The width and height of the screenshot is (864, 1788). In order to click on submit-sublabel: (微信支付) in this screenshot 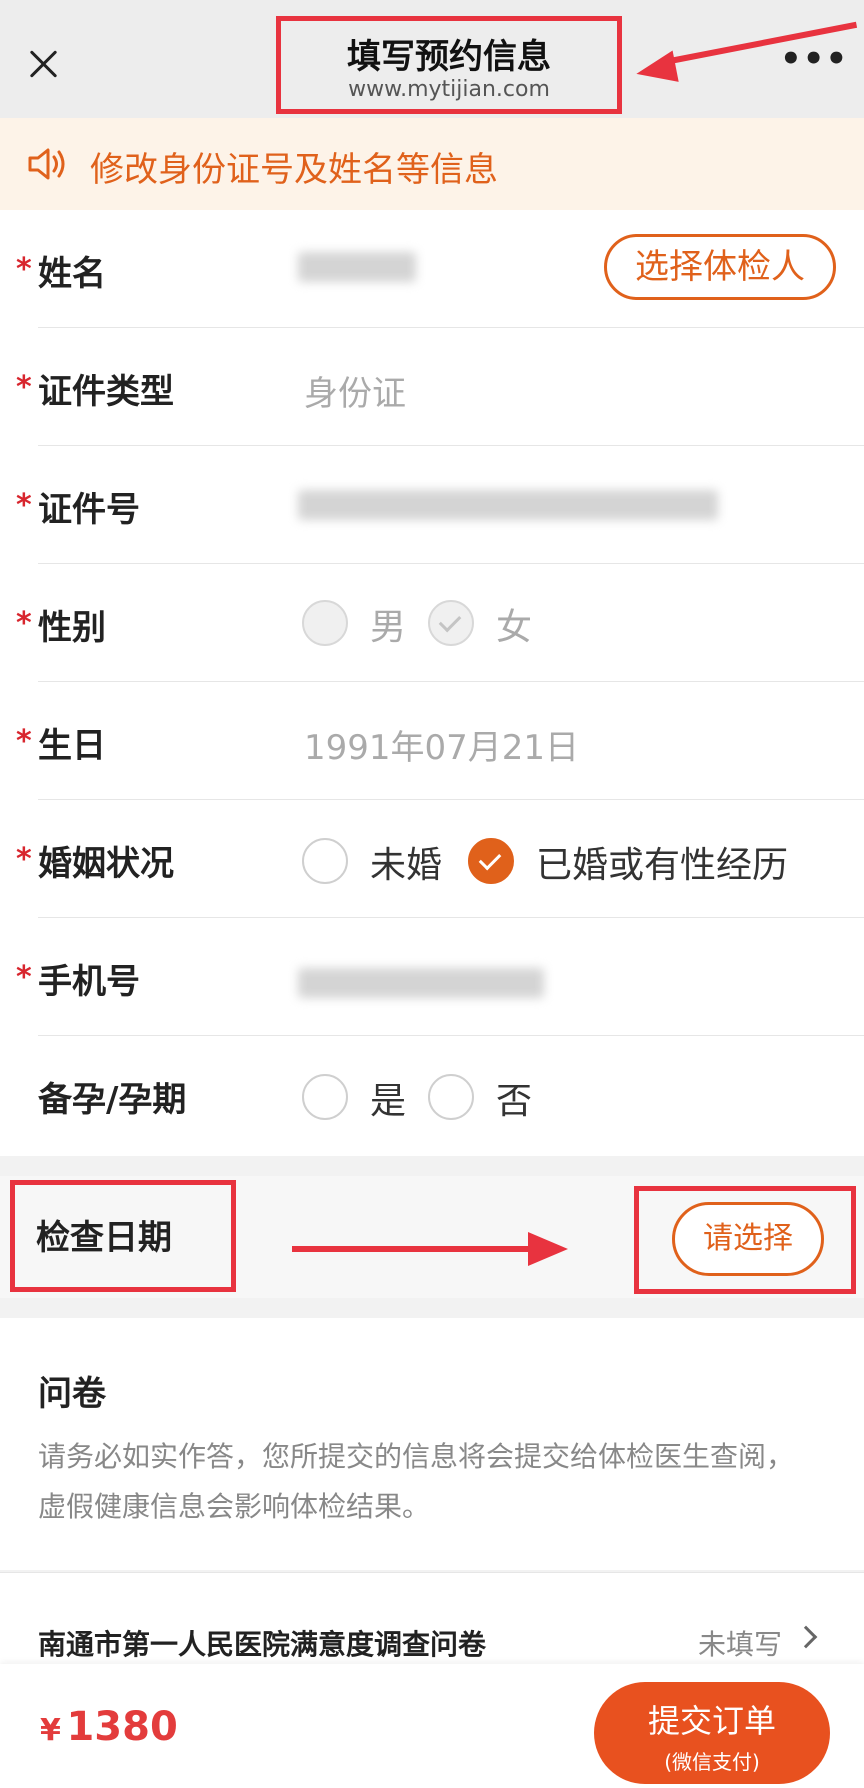, I will do `click(712, 1762)`.